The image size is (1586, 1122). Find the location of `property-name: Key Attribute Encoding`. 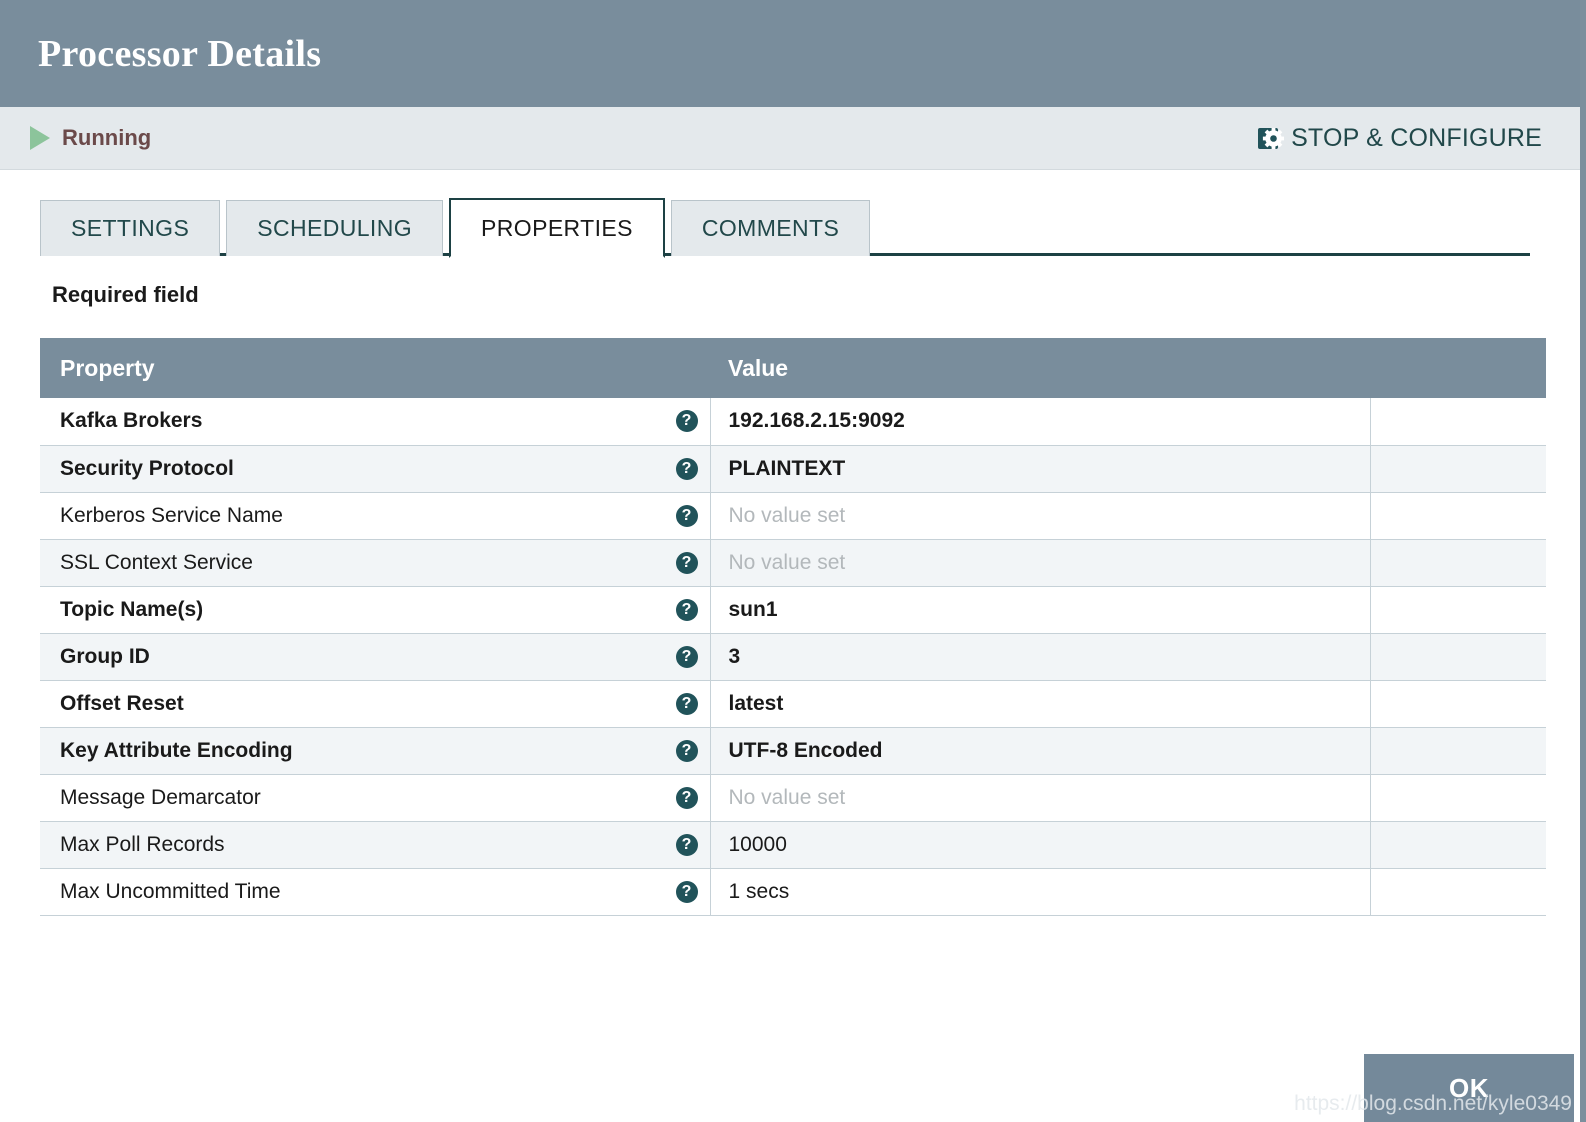

property-name: Key Attribute Encoding is located at coordinates (176, 750).